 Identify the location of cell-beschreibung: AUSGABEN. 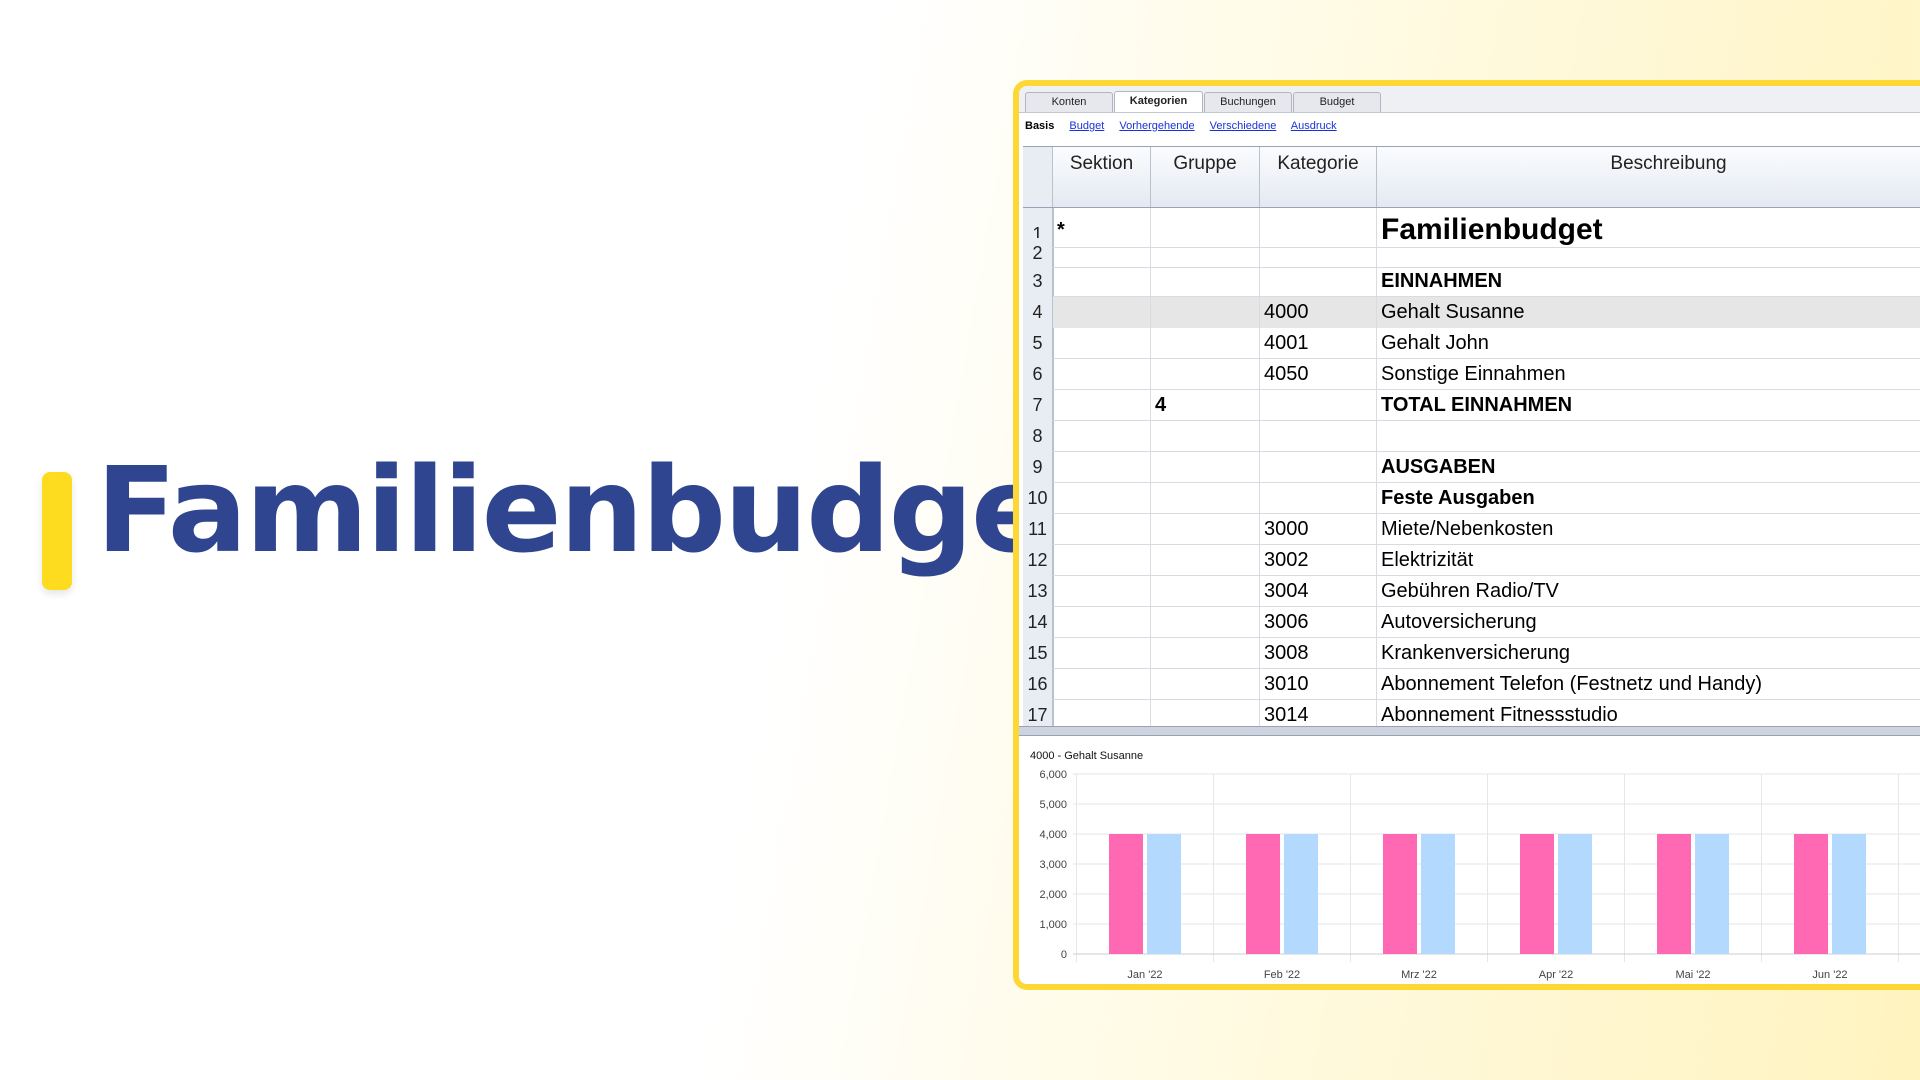
(1648, 467).